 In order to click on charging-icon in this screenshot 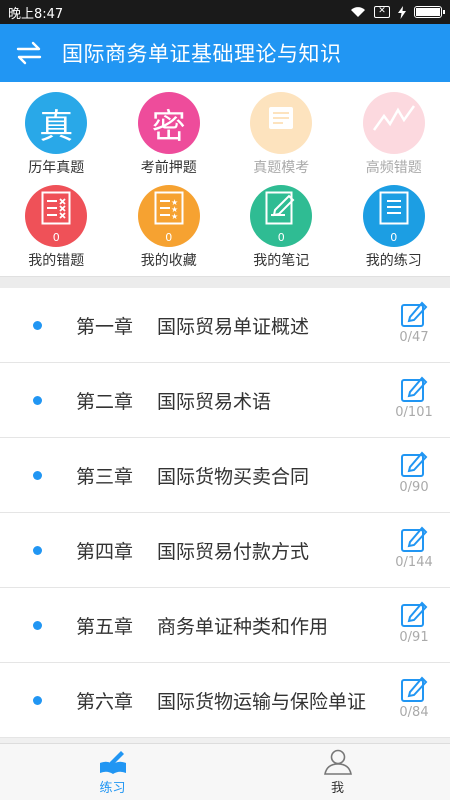, I will do `click(402, 12)`.